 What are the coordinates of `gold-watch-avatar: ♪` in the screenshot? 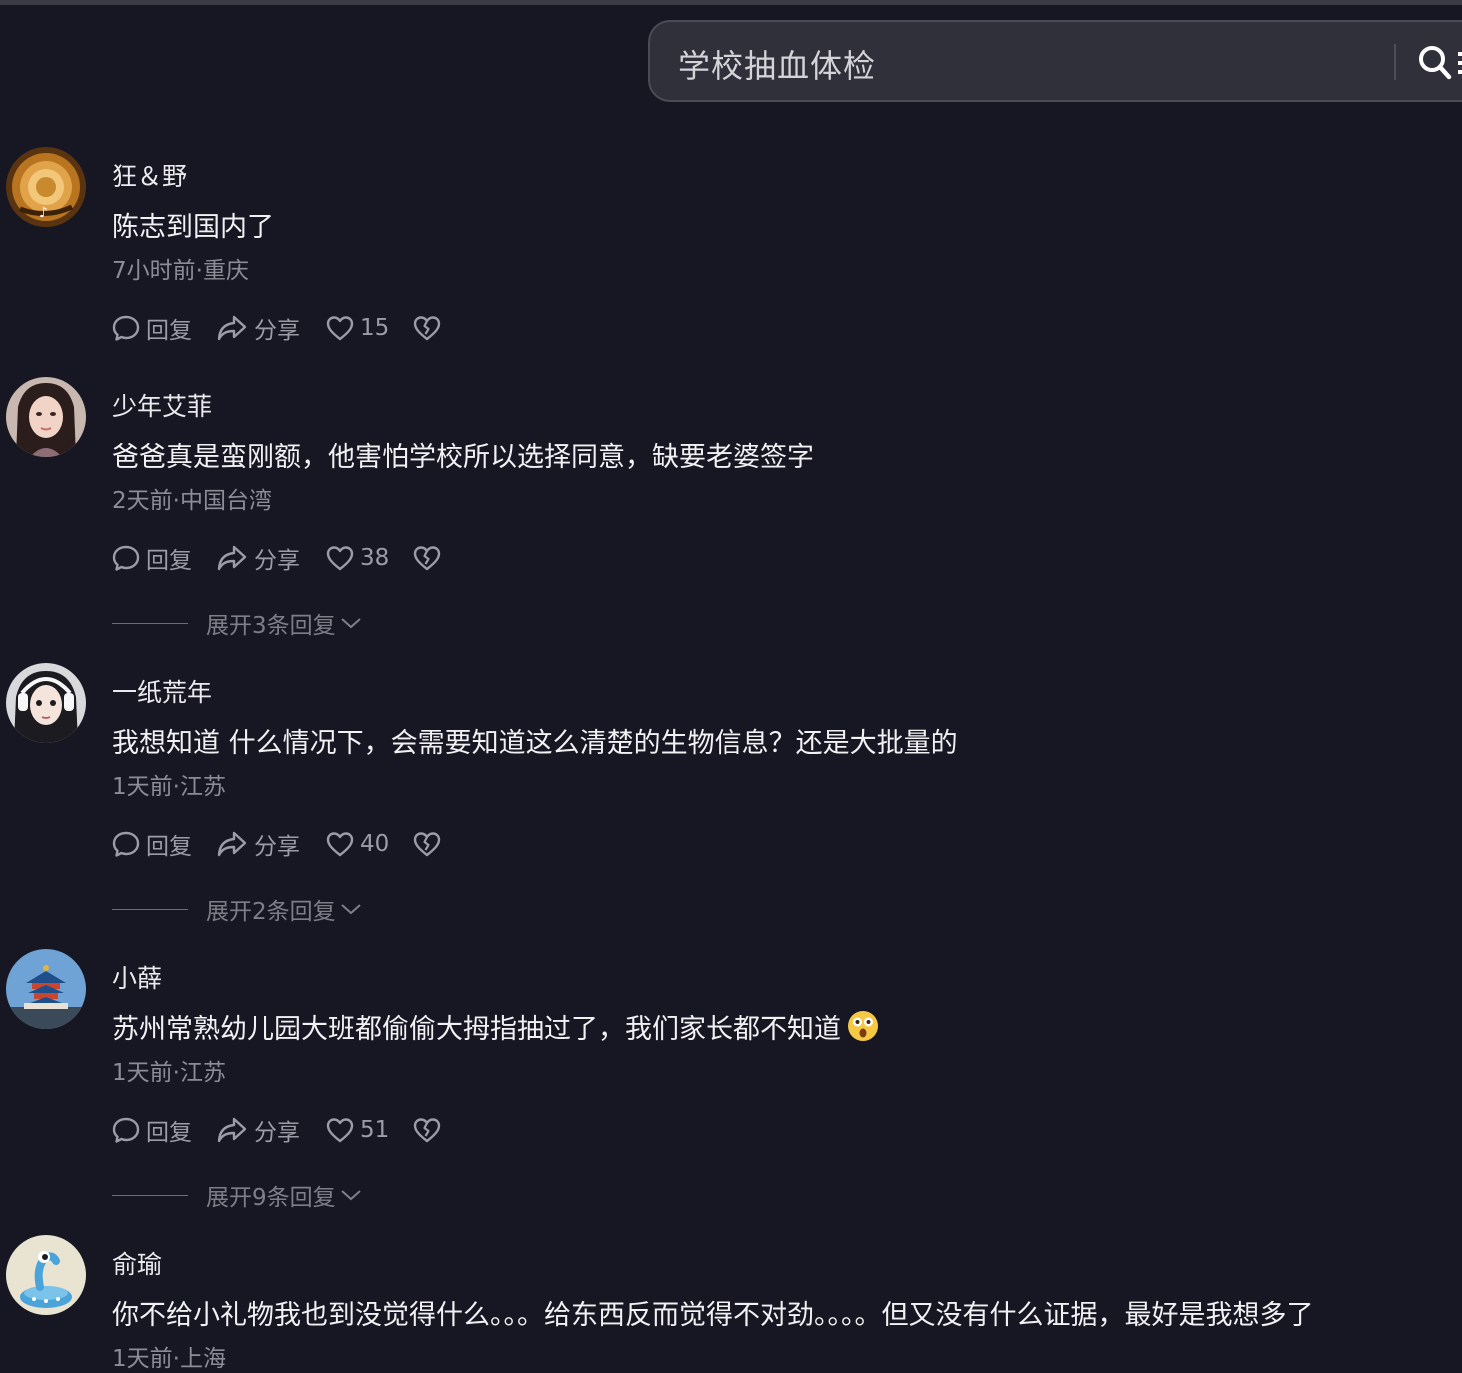 It's located at (46, 187).